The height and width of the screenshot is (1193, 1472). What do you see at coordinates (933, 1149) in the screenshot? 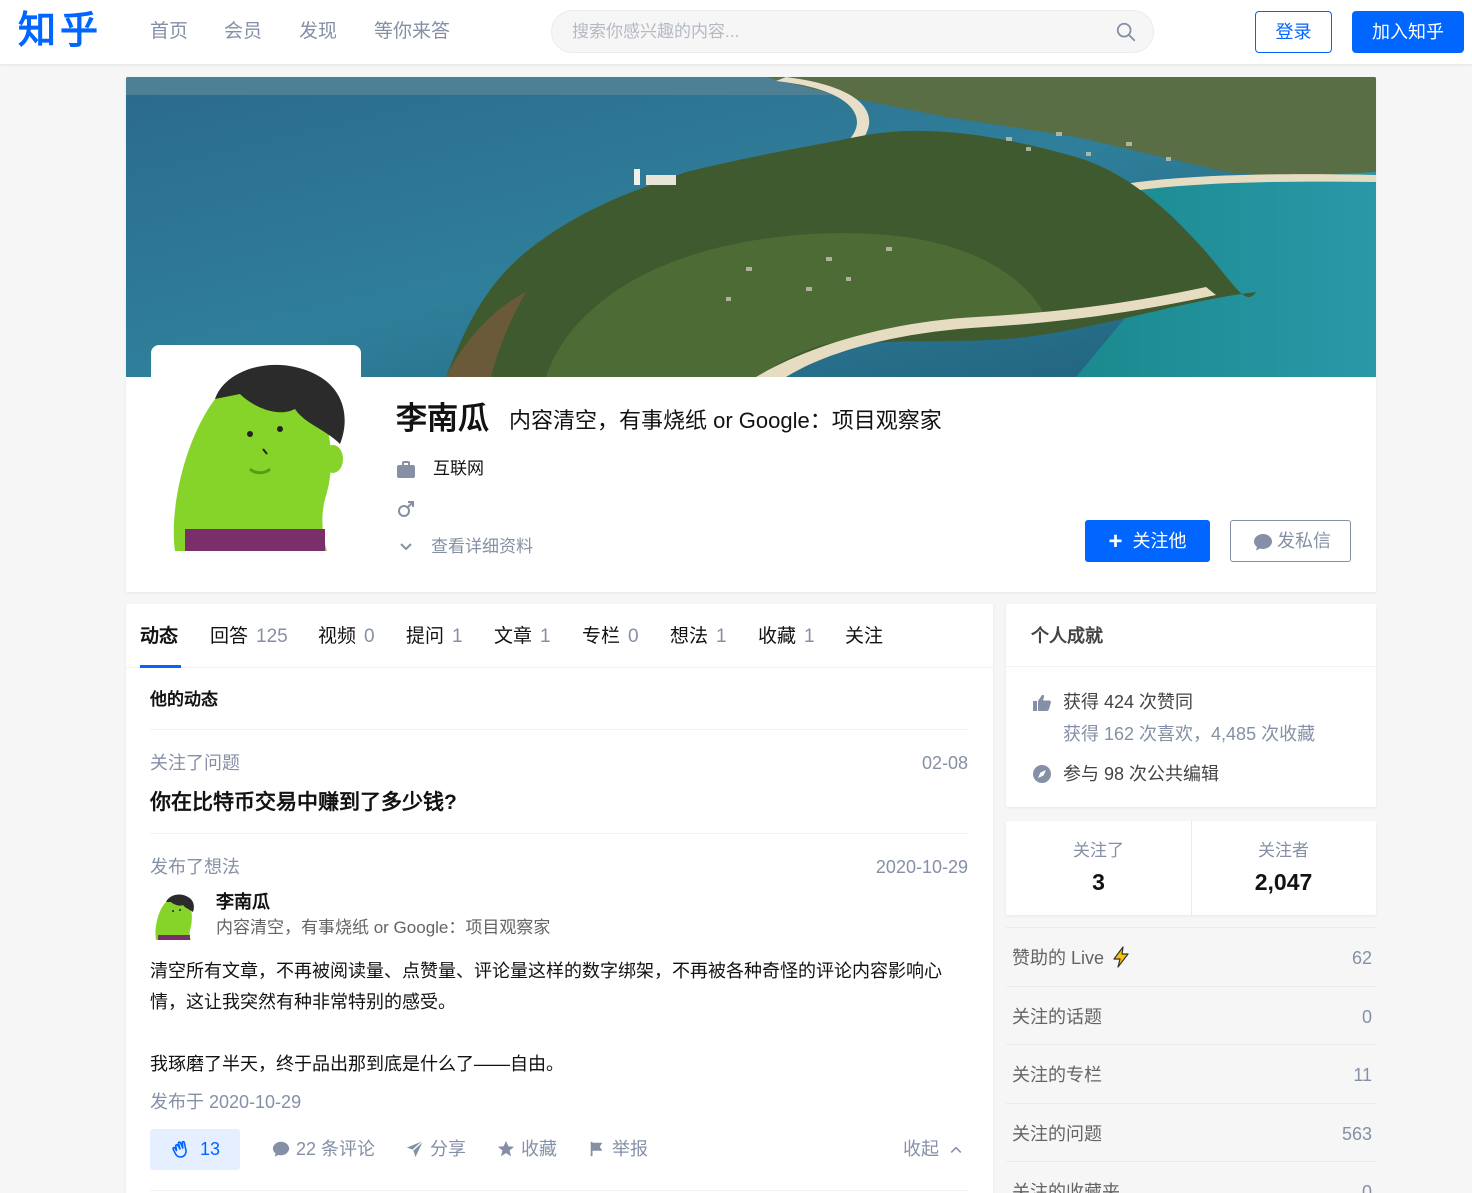
I see `collapse-button: 收起` at bounding box center [933, 1149].